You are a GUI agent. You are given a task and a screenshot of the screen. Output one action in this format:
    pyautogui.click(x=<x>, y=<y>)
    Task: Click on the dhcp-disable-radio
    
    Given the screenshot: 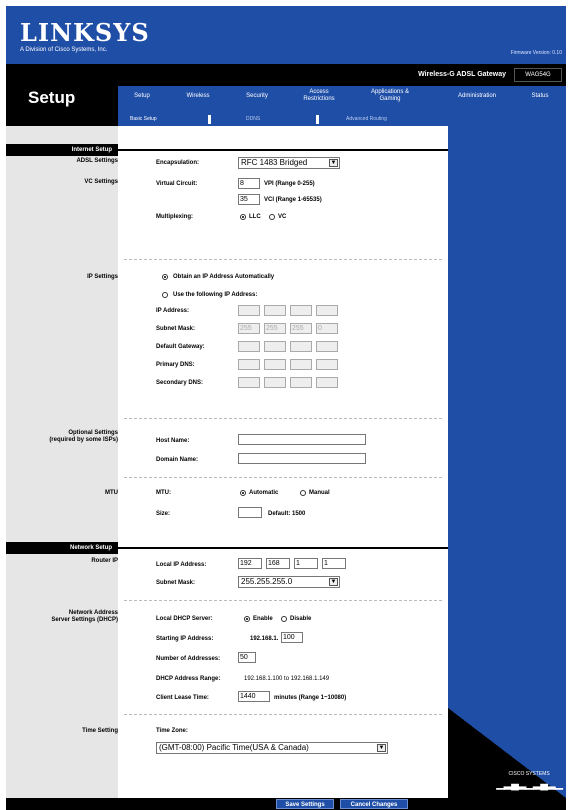 What is the action you would take?
    pyautogui.click(x=284, y=619)
    